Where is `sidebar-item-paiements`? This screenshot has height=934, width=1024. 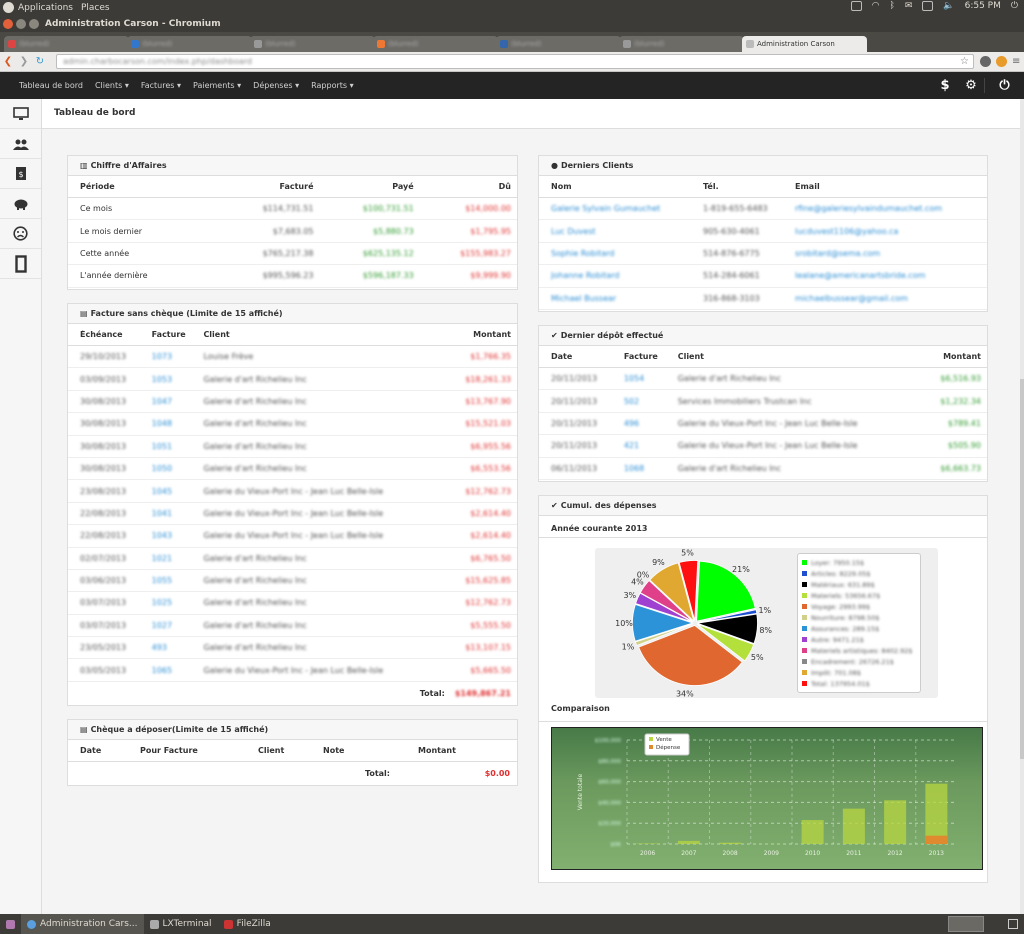 sidebar-item-paiements is located at coordinates (20, 204).